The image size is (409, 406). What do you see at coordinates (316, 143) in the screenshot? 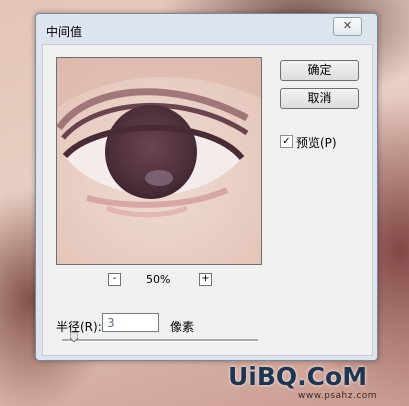
I see `preview-label: 预览(P)` at bounding box center [316, 143].